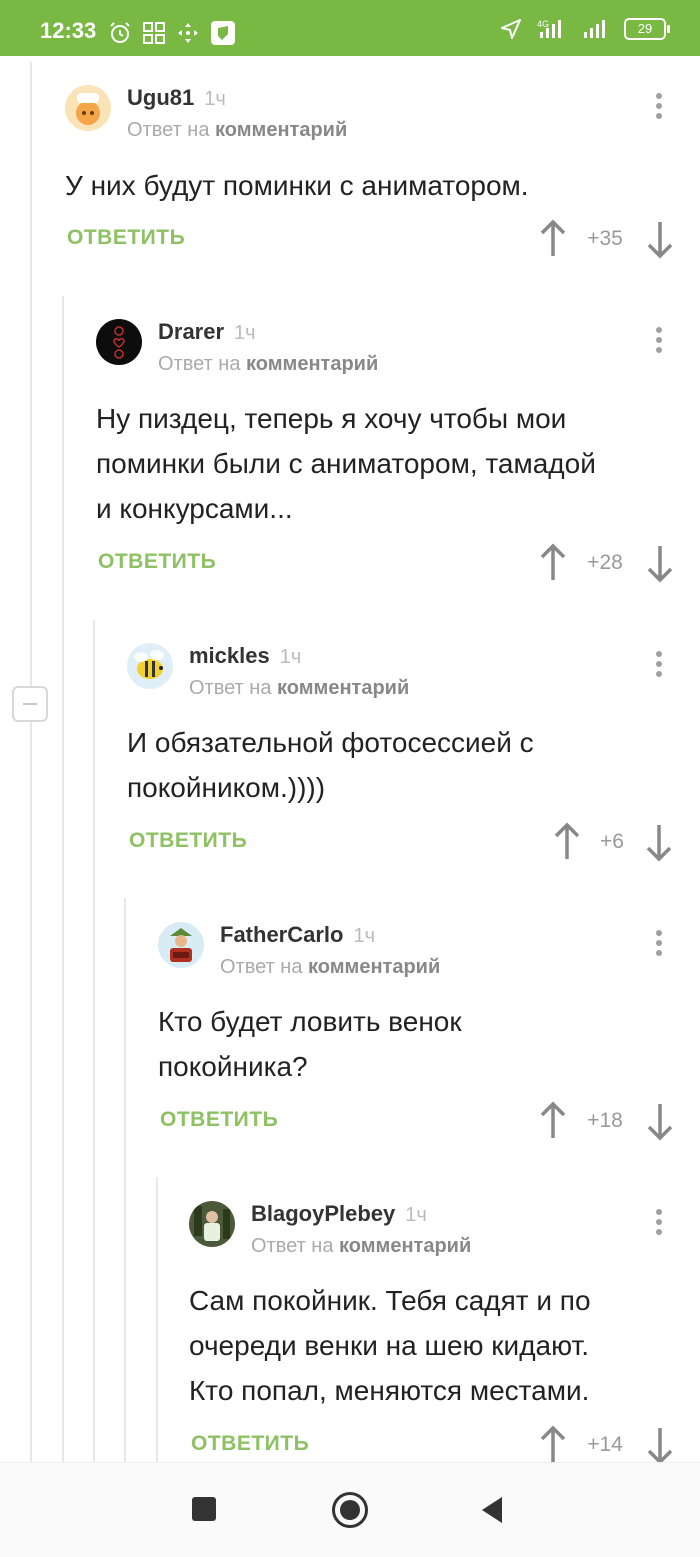 The image size is (700, 1557). Describe the element at coordinates (647, 29) in the screenshot. I see `battery-icon: 29` at that location.